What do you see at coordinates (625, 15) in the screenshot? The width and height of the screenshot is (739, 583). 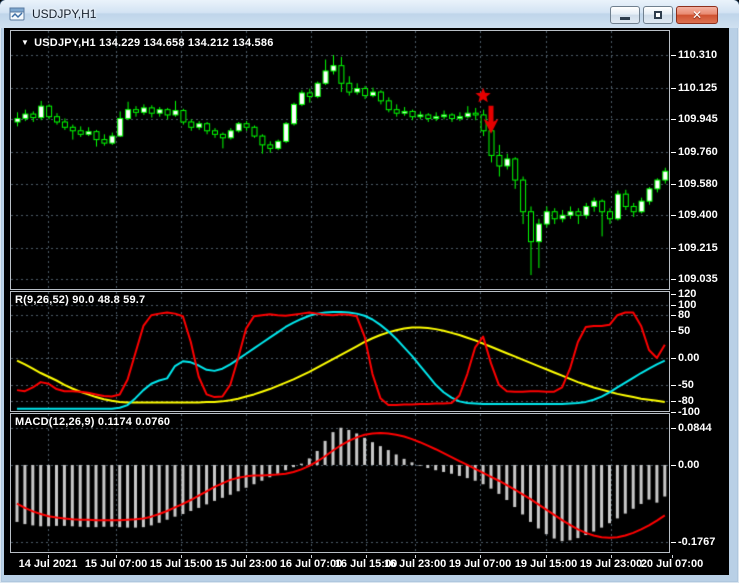 I see `minimize-button` at bounding box center [625, 15].